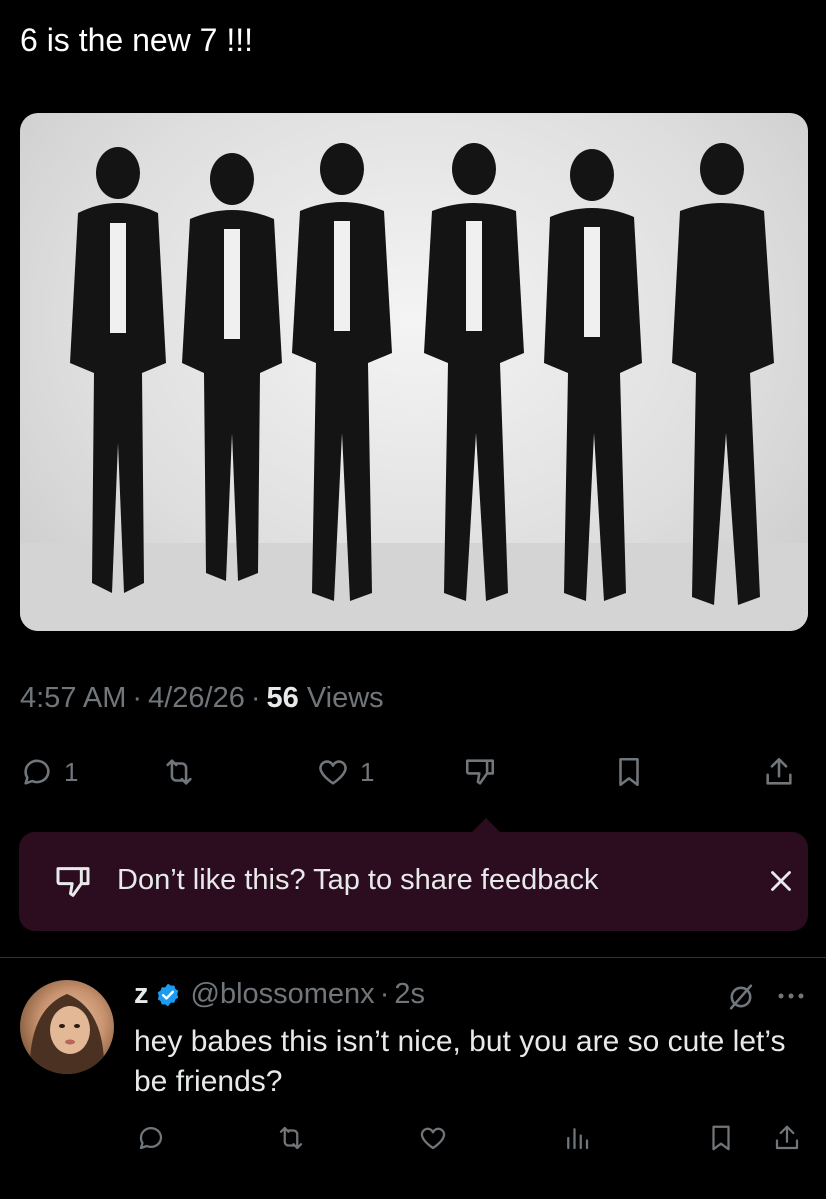 Image resolution: width=826 pixels, height=1199 pixels. I want to click on reply-share-button, so click(787, 1138).